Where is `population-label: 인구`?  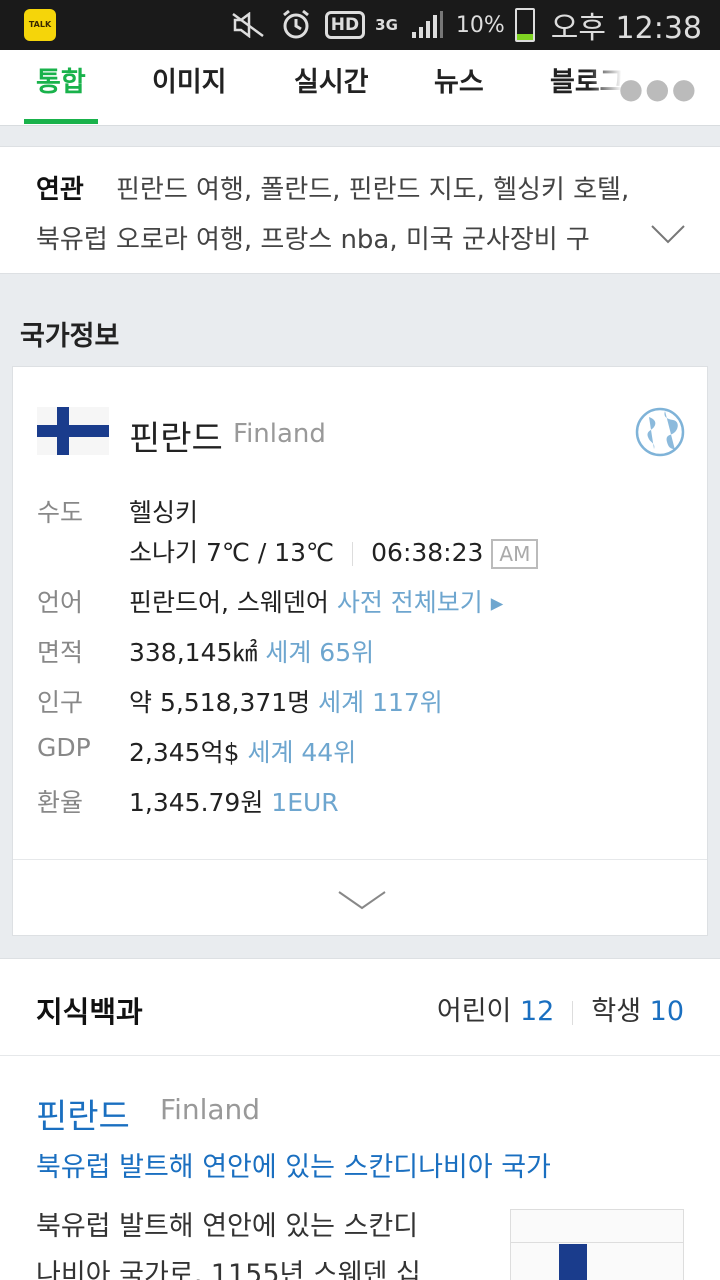
population-label: 인구 is located at coordinates (60, 702).